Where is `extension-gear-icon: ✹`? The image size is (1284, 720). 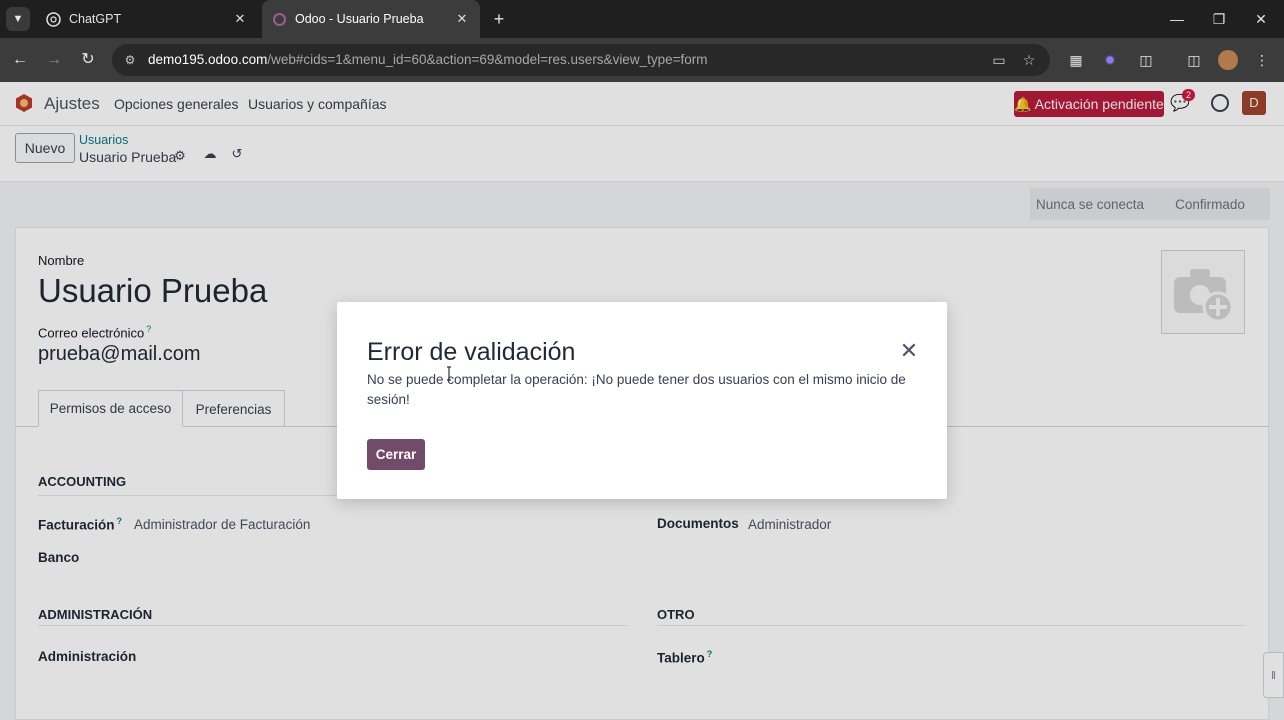 extension-gear-icon: ✹ is located at coordinates (1110, 60).